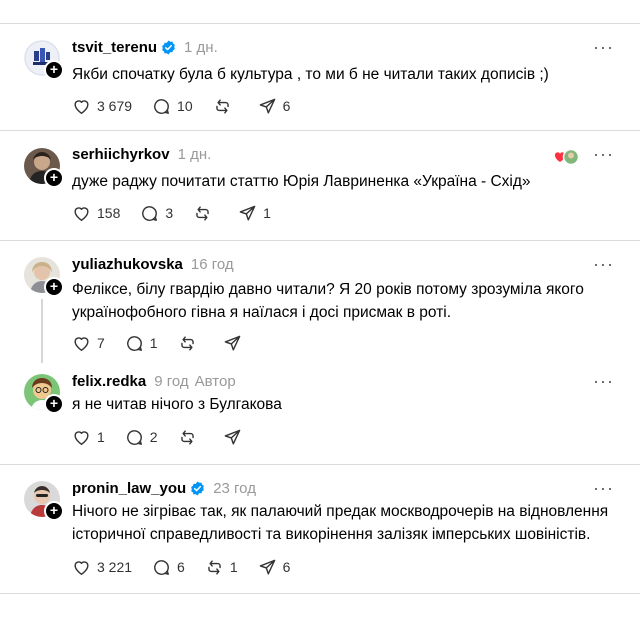 Image resolution: width=640 pixels, height=640 pixels. Describe the element at coordinates (177, 404) in the screenshot. I see `post-text: я не читав нічого з Булгакова` at that location.